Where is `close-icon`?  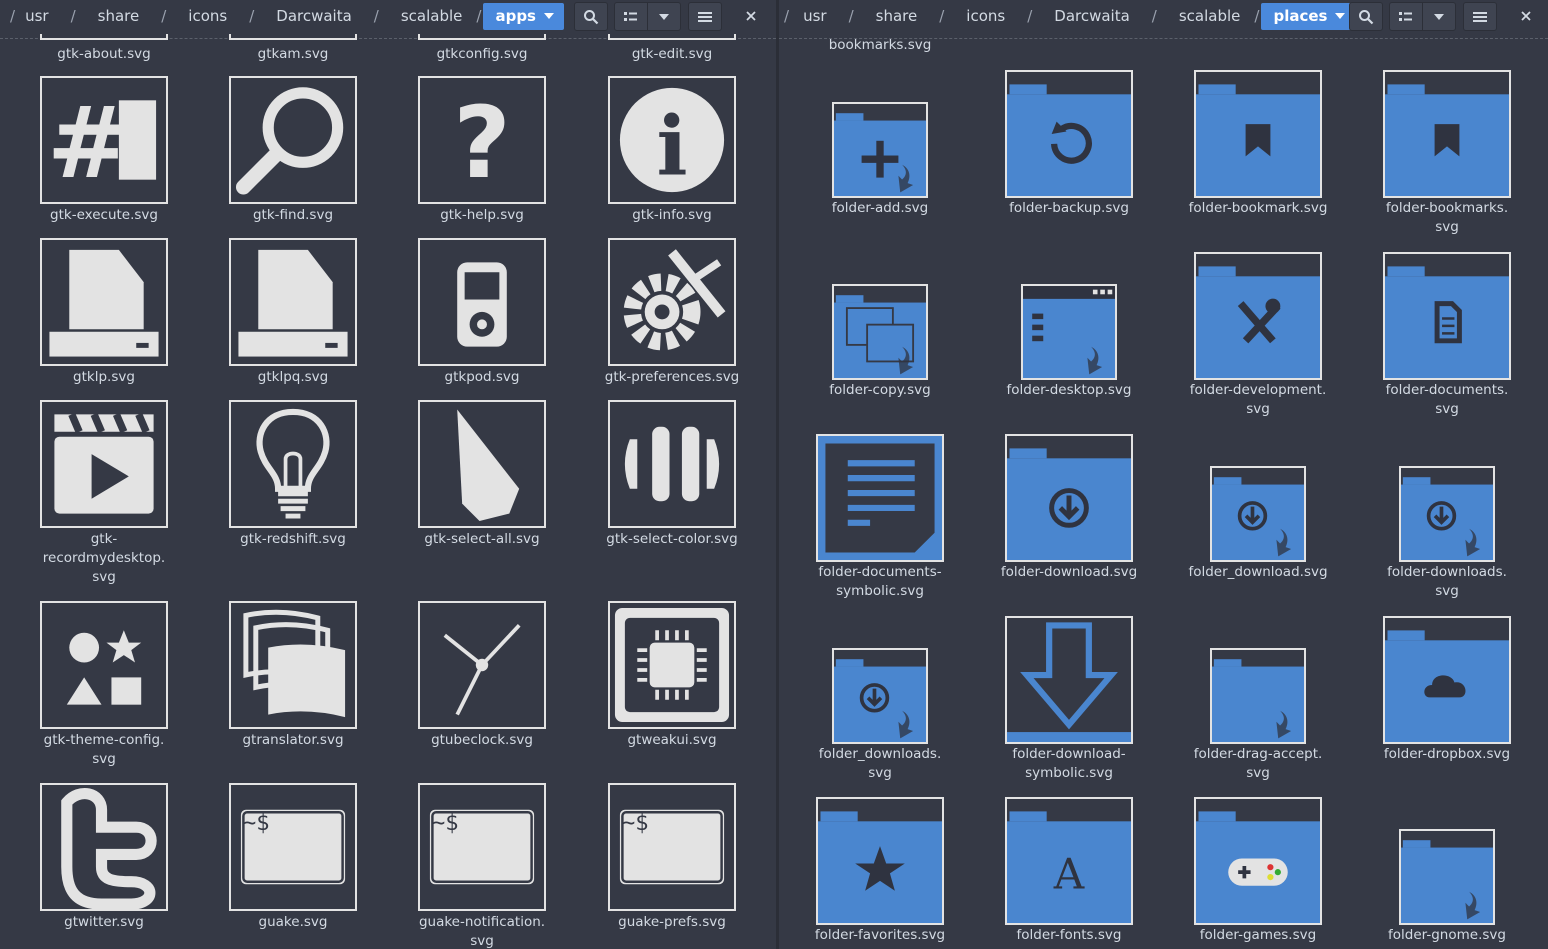
close-icon is located at coordinates (751, 15).